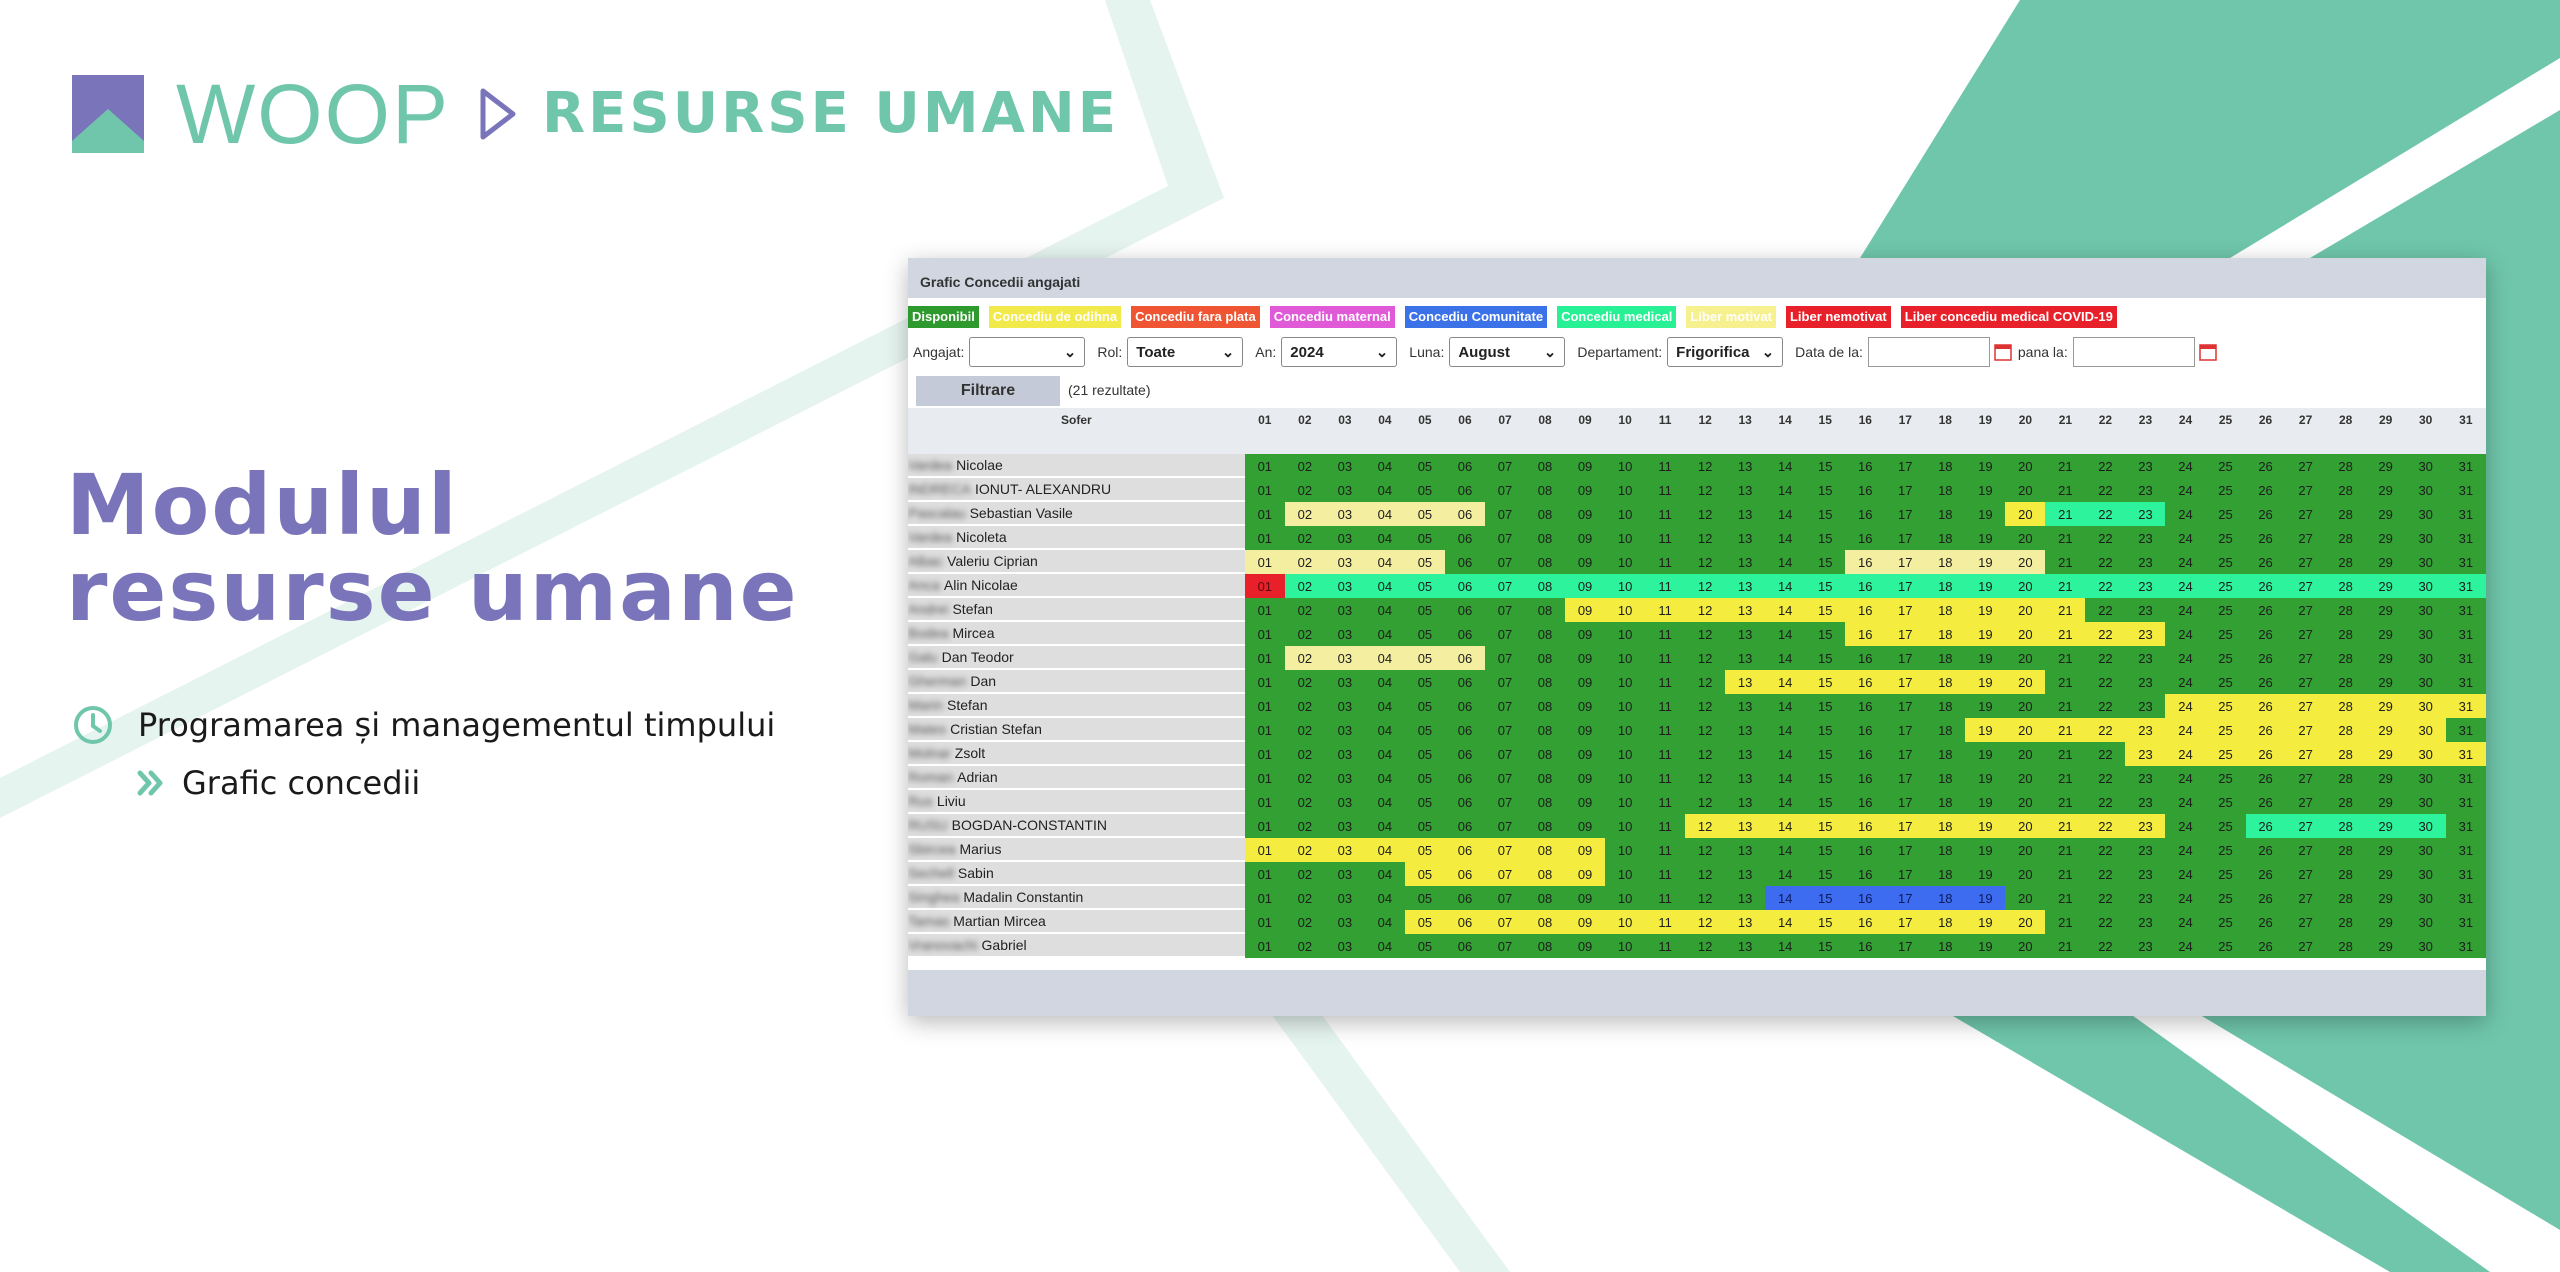  Describe the element at coordinates (2385, 610) in the screenshot. I see `day-cell: 29` at that location.